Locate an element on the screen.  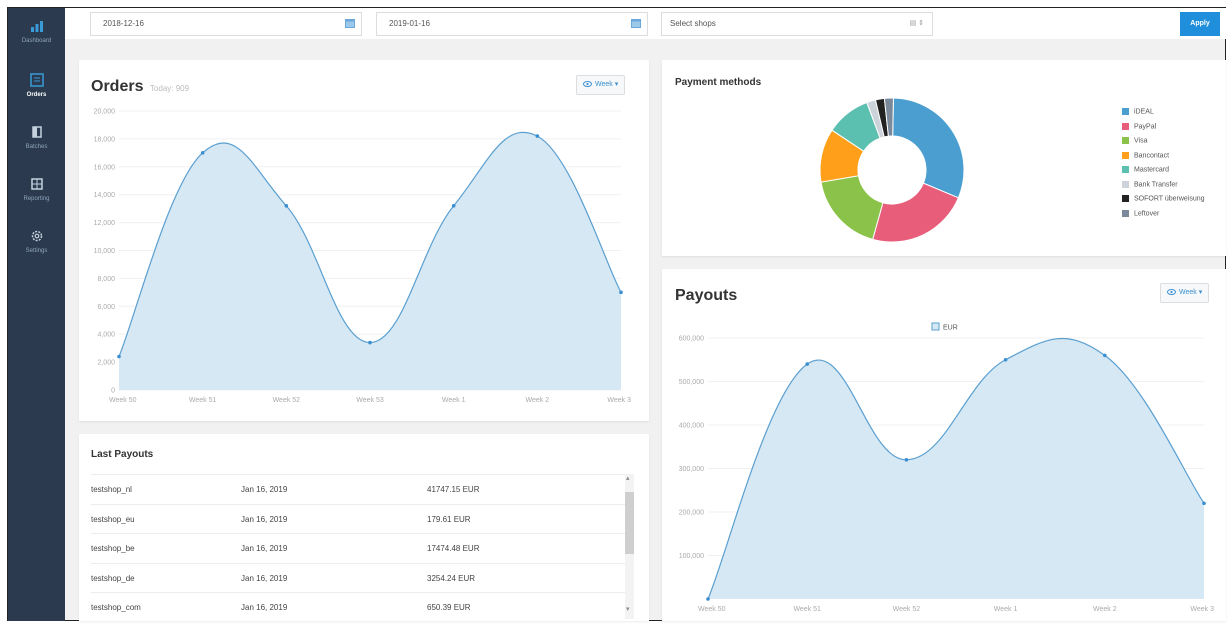
legend-label: Bancontact is located at coordinates (1152, 155).